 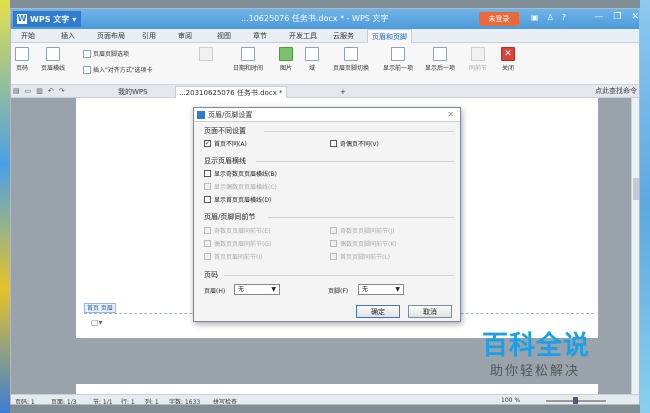 I want to click on tab-chapter: 章节, so click(x=260, y=36).